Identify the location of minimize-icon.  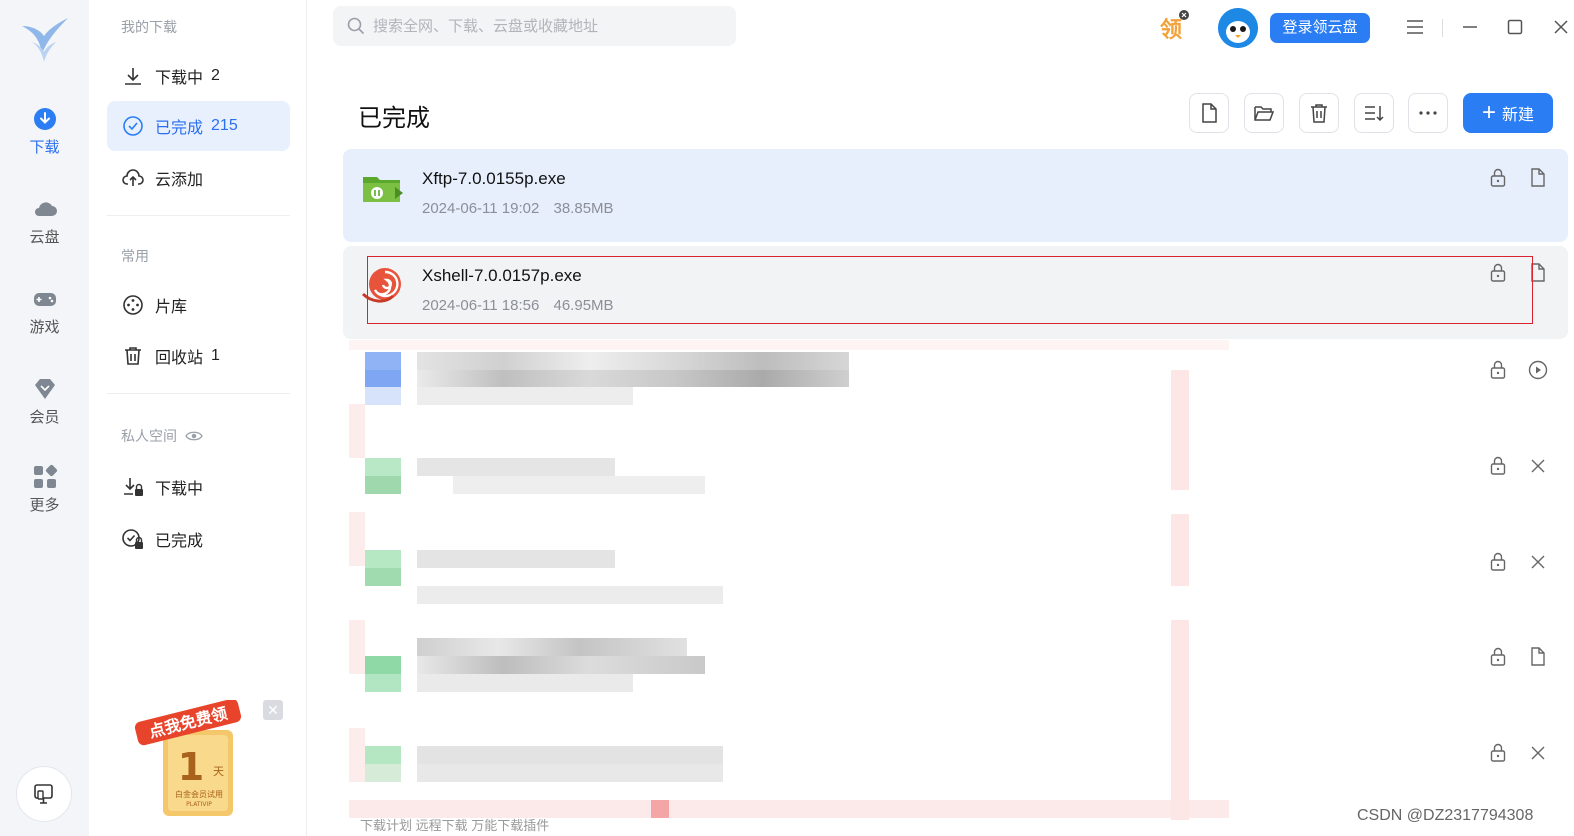
(1470, 27).